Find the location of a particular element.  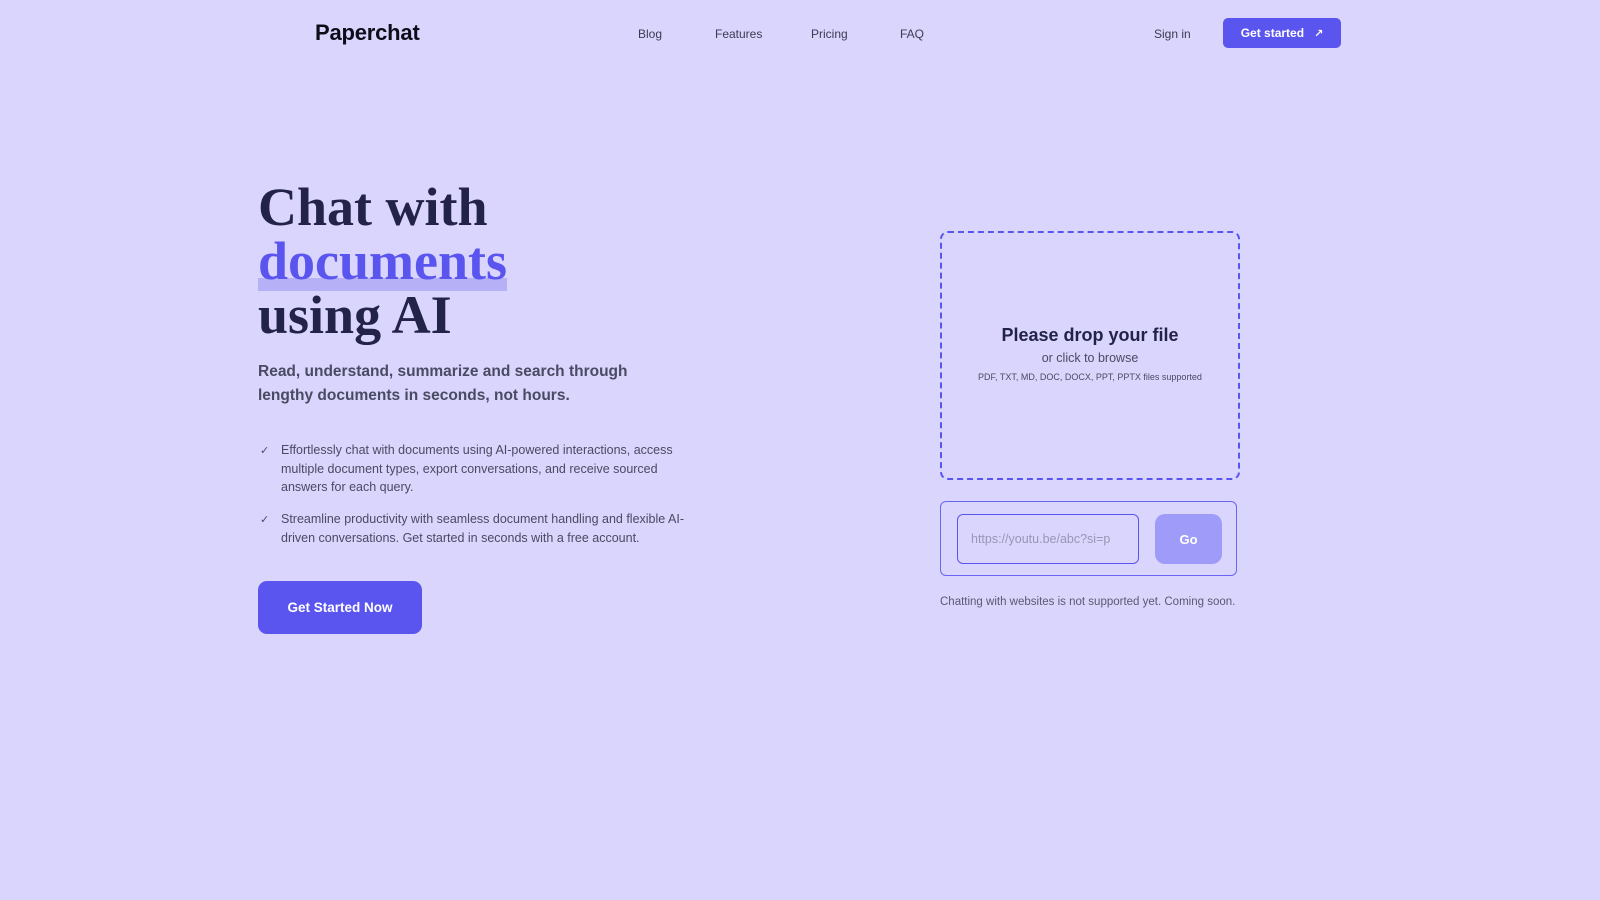

hero-title-line-1: Chat with is located at coordinates (373, 207).